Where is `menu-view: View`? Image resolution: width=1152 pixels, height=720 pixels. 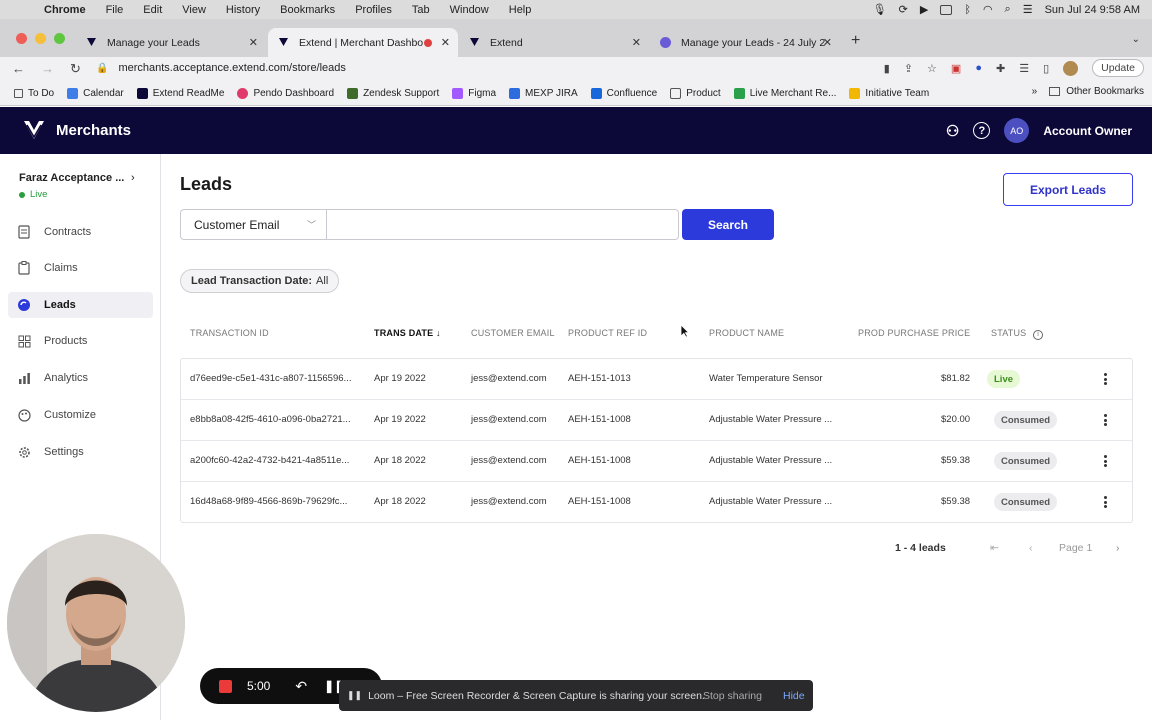 menu-view: View is located at coordinates (194, 10).